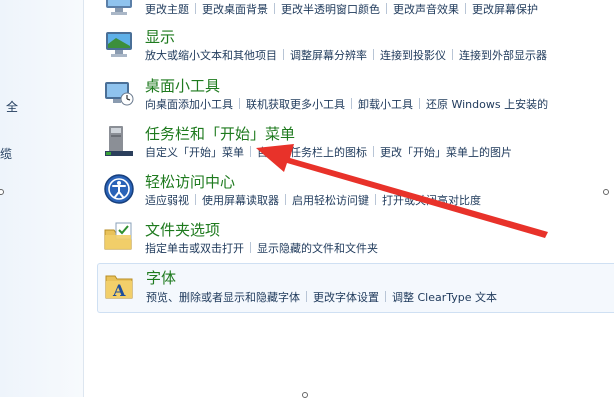 The image size is (614, 398). What do you see at coordinates (330, 9) in the screenshot?
I see `link-change-glass-color: 更改半透明窗口颜色` at bounding box center [330, 9].